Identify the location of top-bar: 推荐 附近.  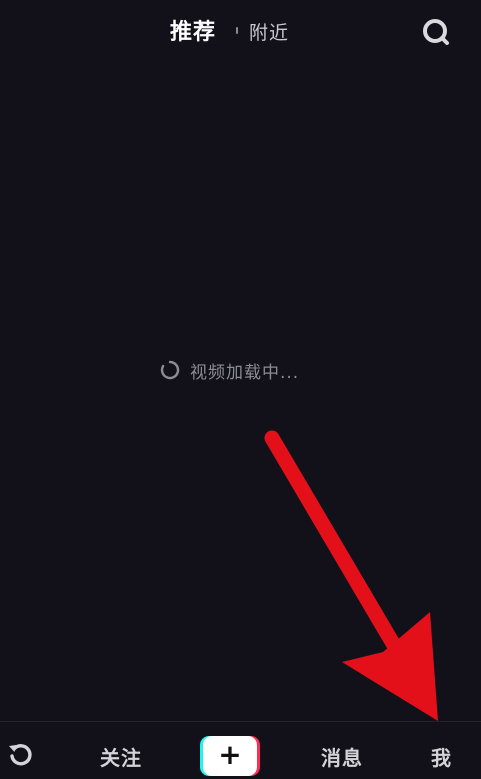
(240, 31).